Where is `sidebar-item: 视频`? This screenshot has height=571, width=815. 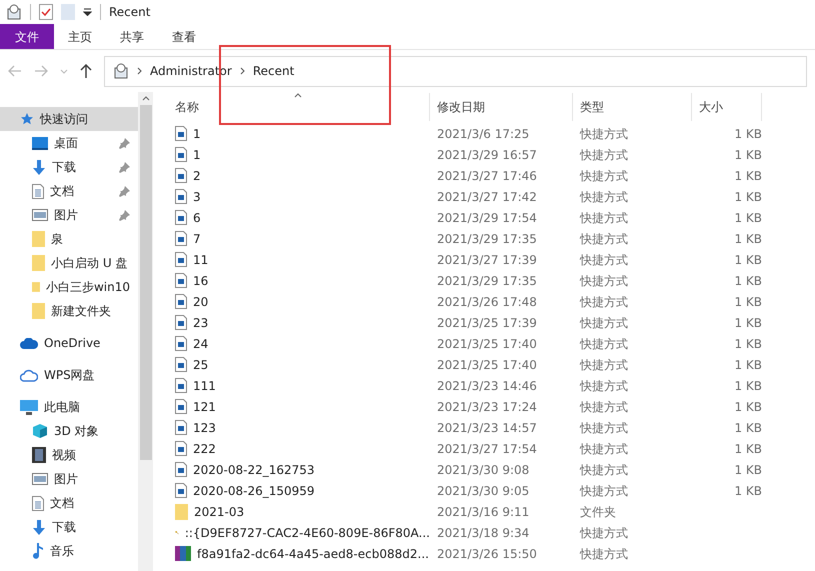
sidebar-item: 视频 is located at coordinates (69, 455).